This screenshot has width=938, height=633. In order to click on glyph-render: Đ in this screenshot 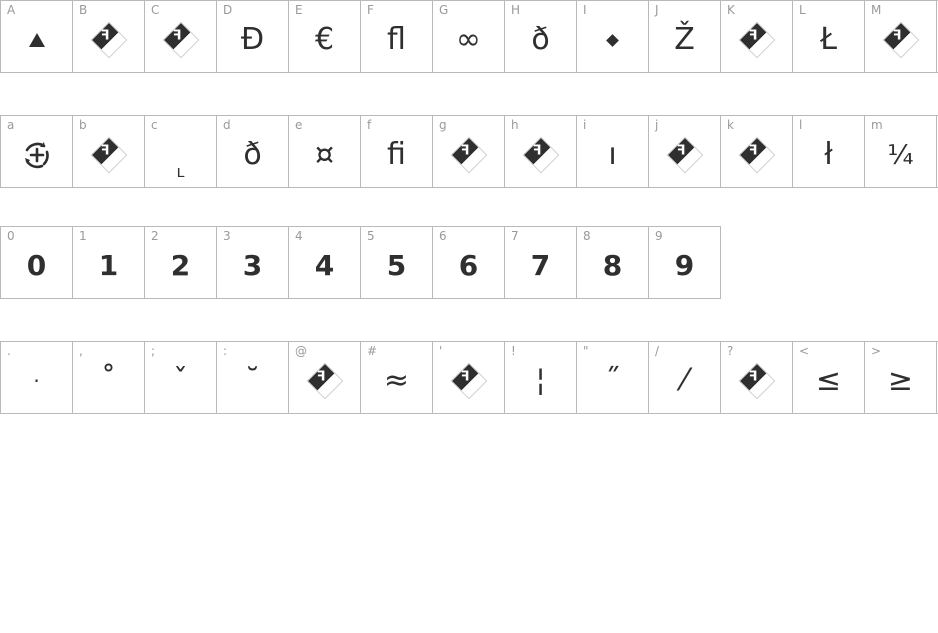, I will do `click(252, 39)`.